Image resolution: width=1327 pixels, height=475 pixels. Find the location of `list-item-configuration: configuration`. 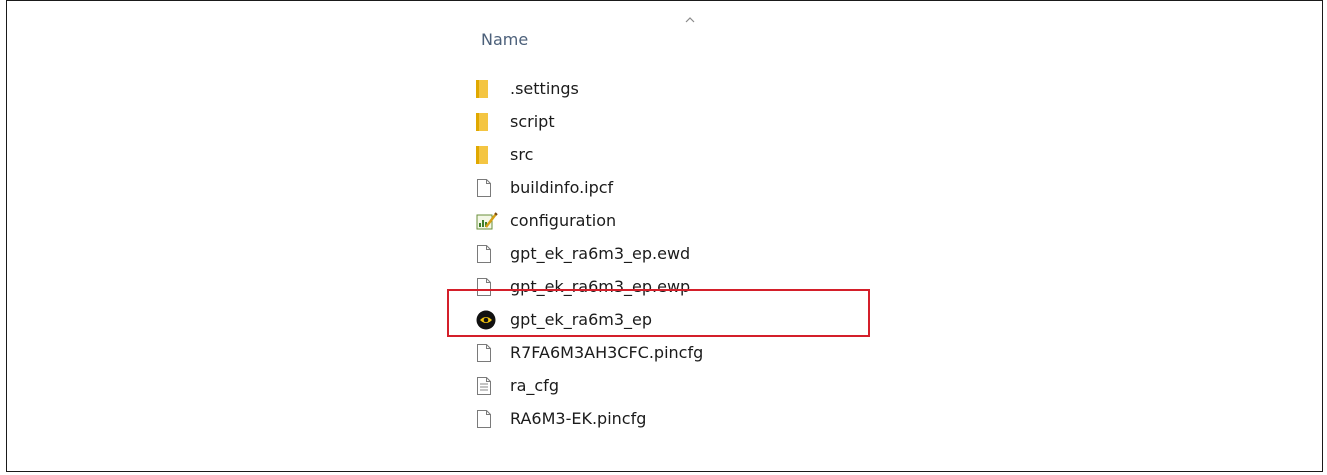

list-item-configuration: configuration is located at coordinates (589, 220).